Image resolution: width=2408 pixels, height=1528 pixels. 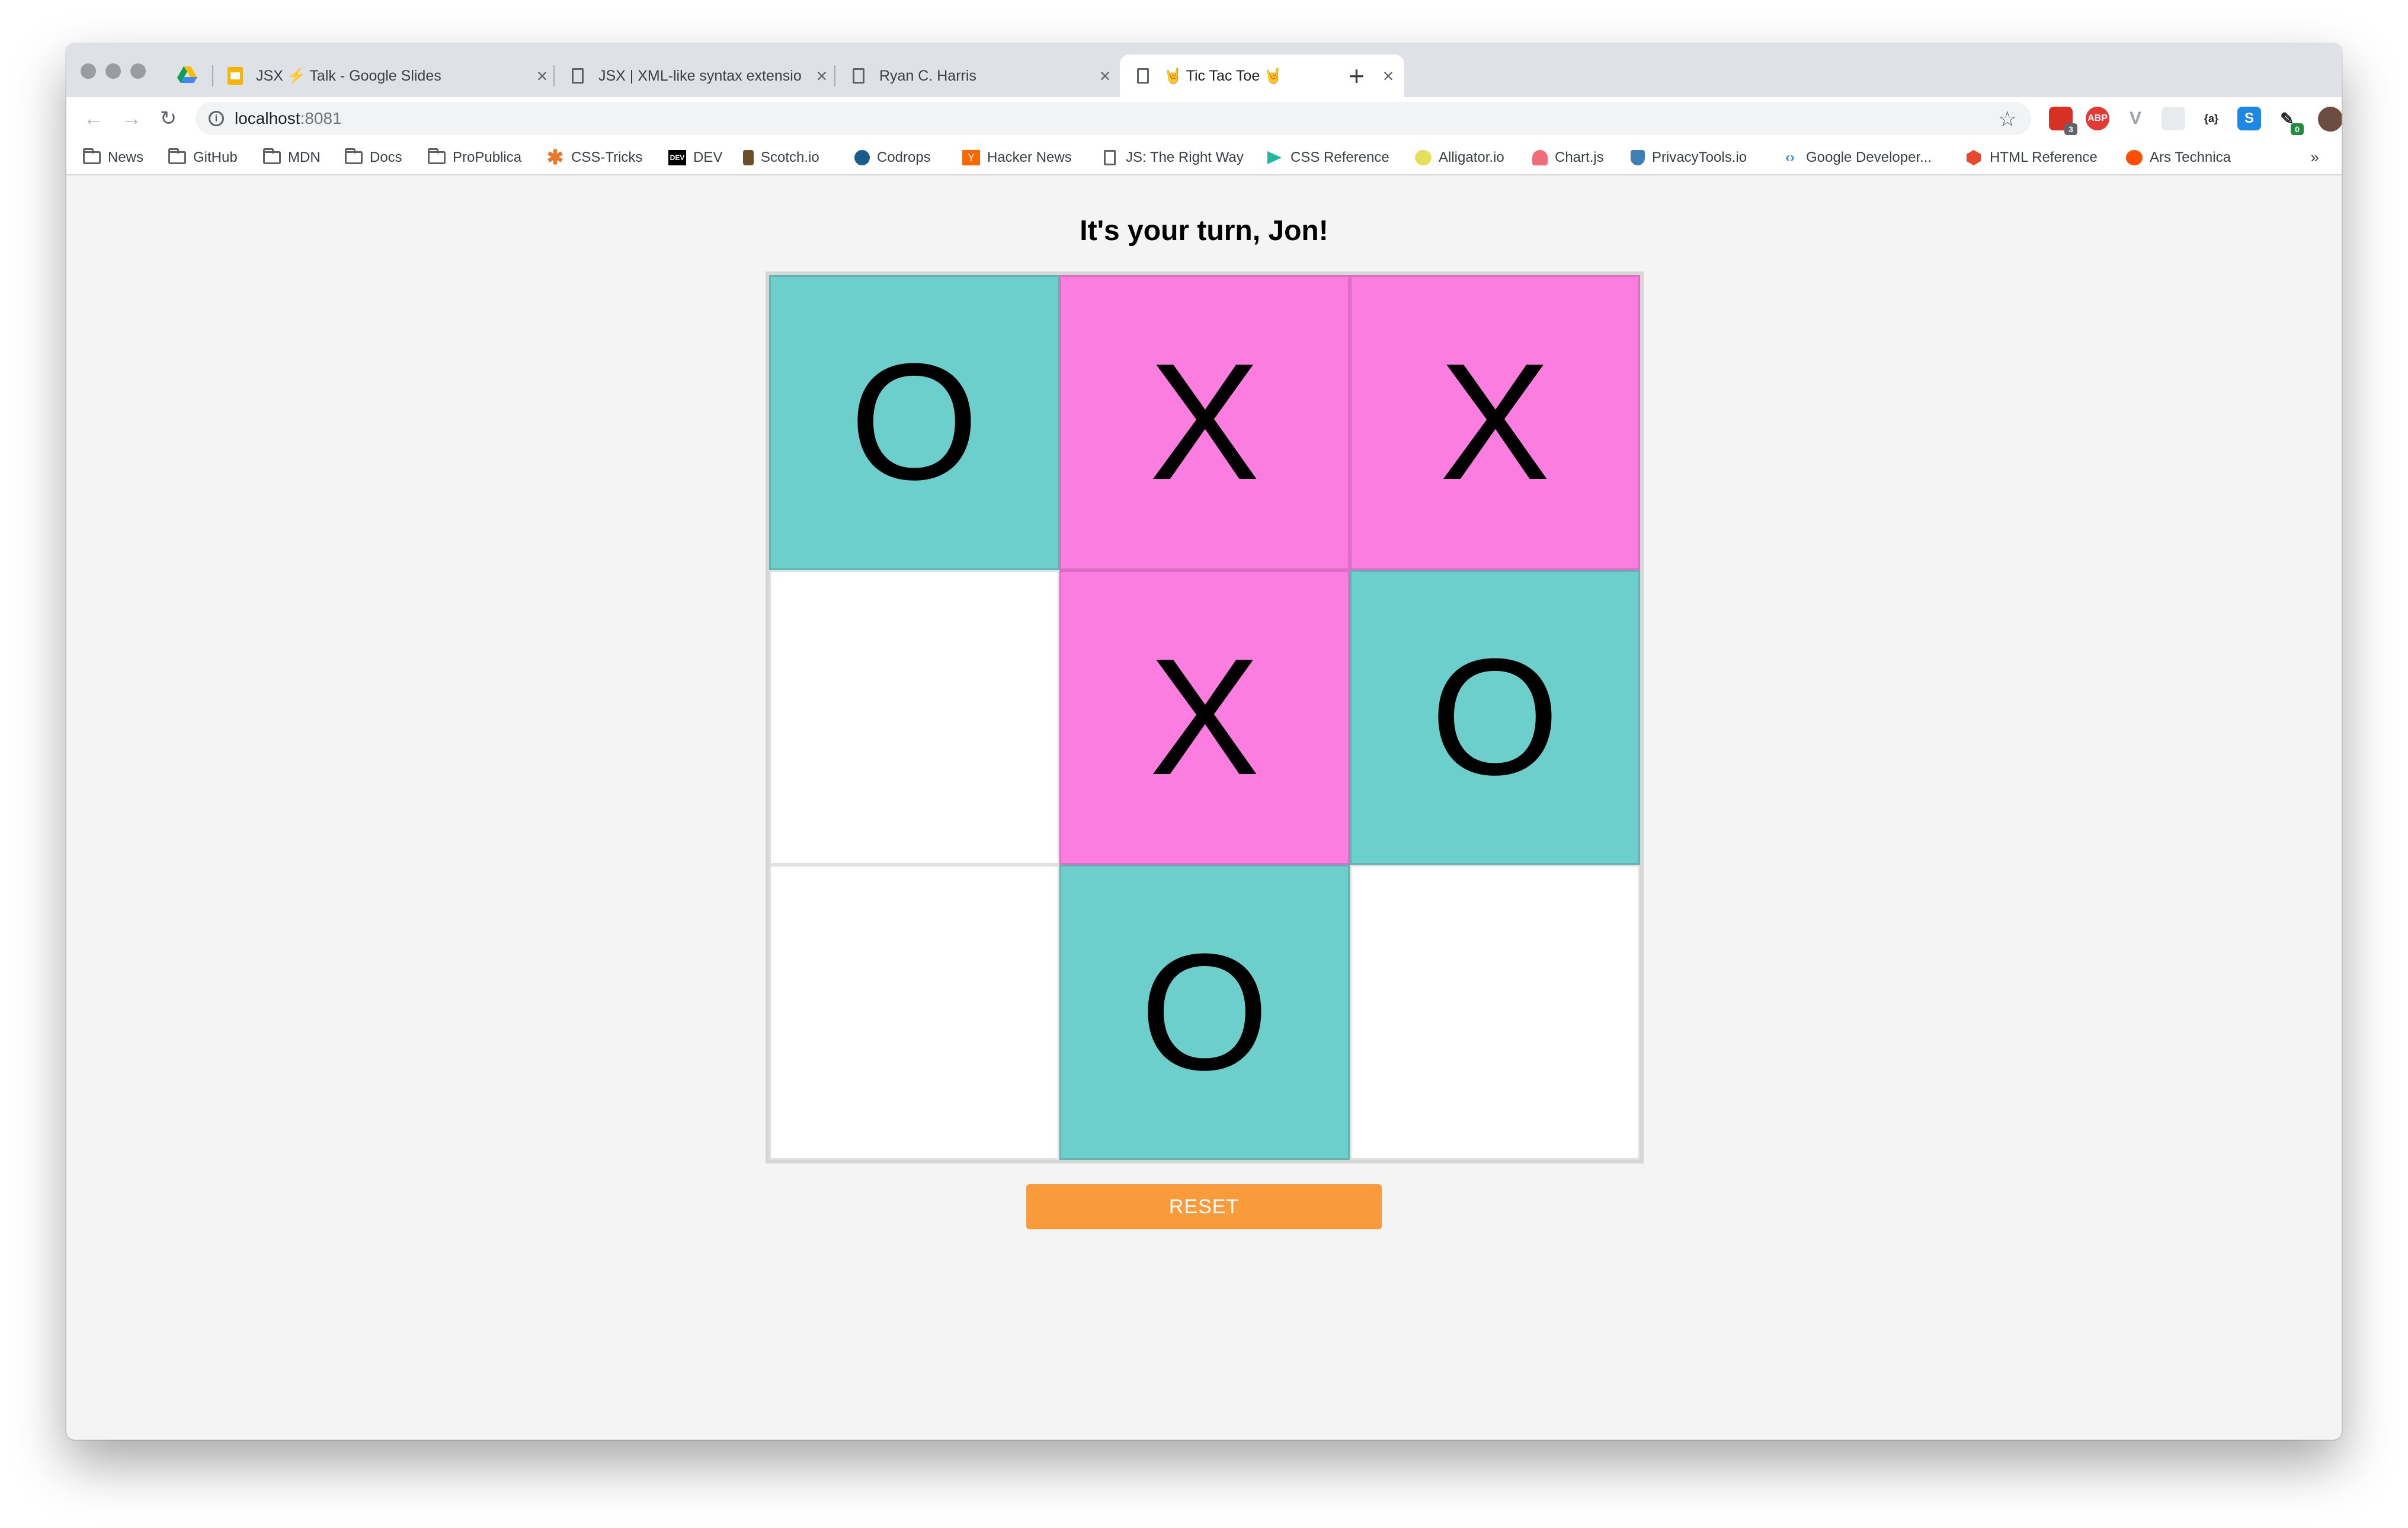 What do you see at coordinates (2297, 129) in the screenshot?
I see `extension-badge: 0` at bounding box center [2297, 129].